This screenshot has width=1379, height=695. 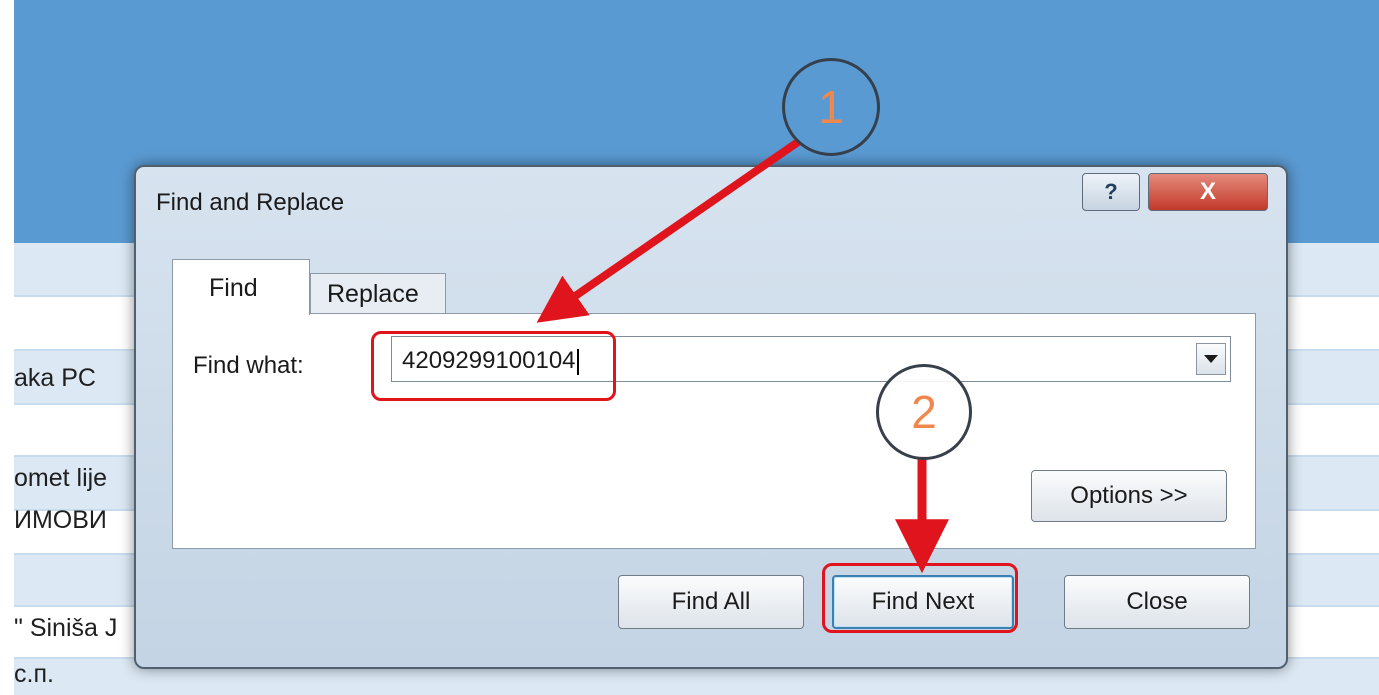 I want to click on find-what-label: Find what:, so click(x=248, y=365).